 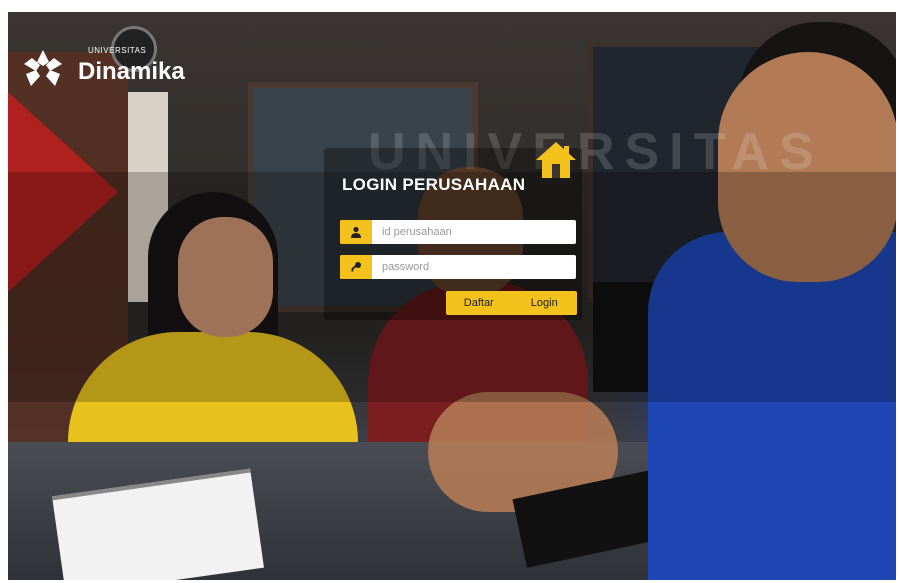 I want to click on key-icon, so click(x=356, y=267).